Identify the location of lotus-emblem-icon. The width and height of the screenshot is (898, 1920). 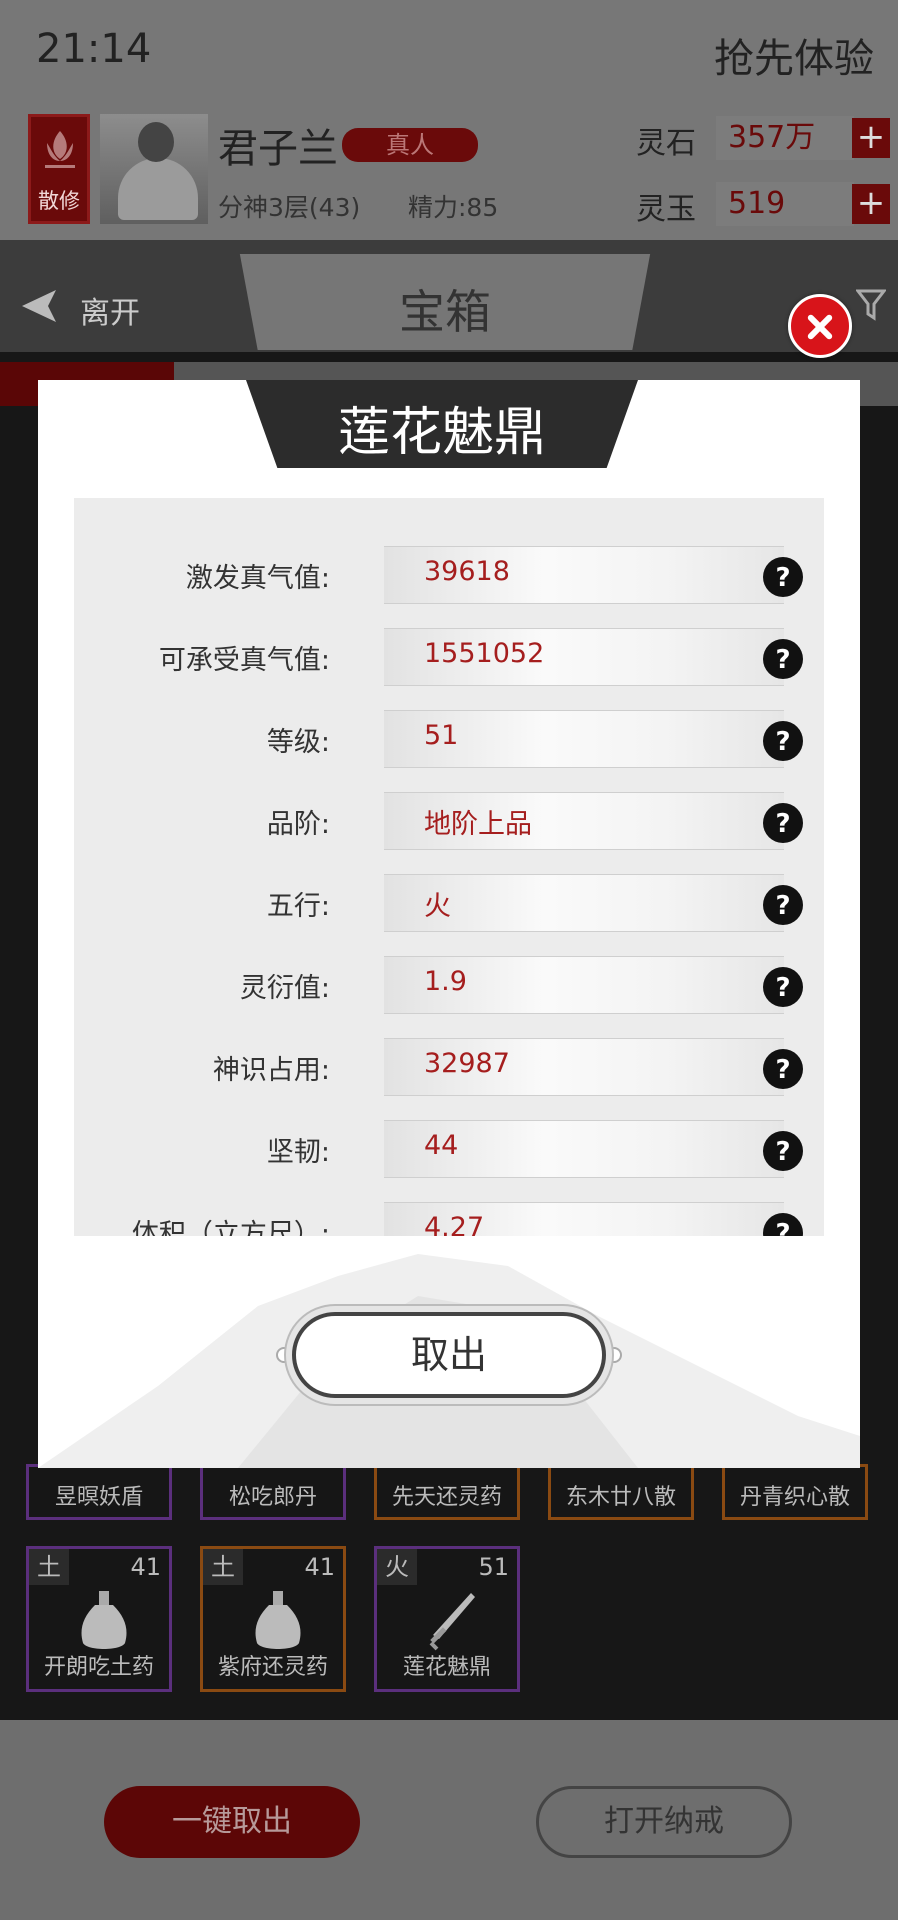
(60, 149).